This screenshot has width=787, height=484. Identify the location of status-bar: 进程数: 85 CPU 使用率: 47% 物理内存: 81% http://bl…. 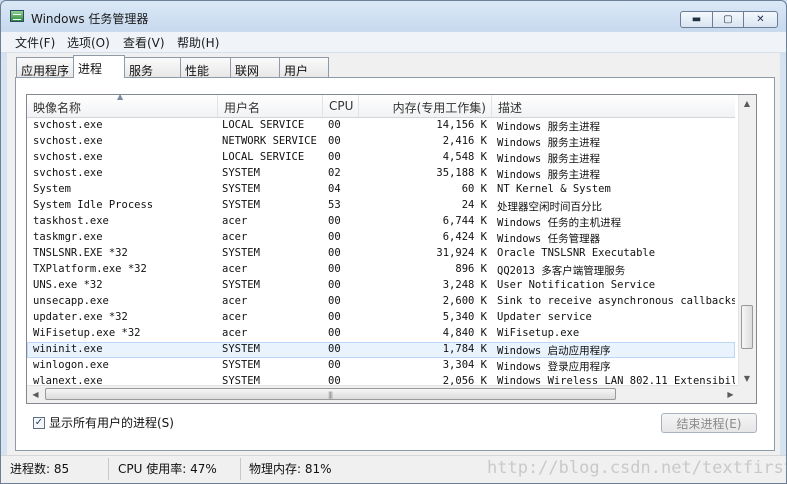
(394, 469).